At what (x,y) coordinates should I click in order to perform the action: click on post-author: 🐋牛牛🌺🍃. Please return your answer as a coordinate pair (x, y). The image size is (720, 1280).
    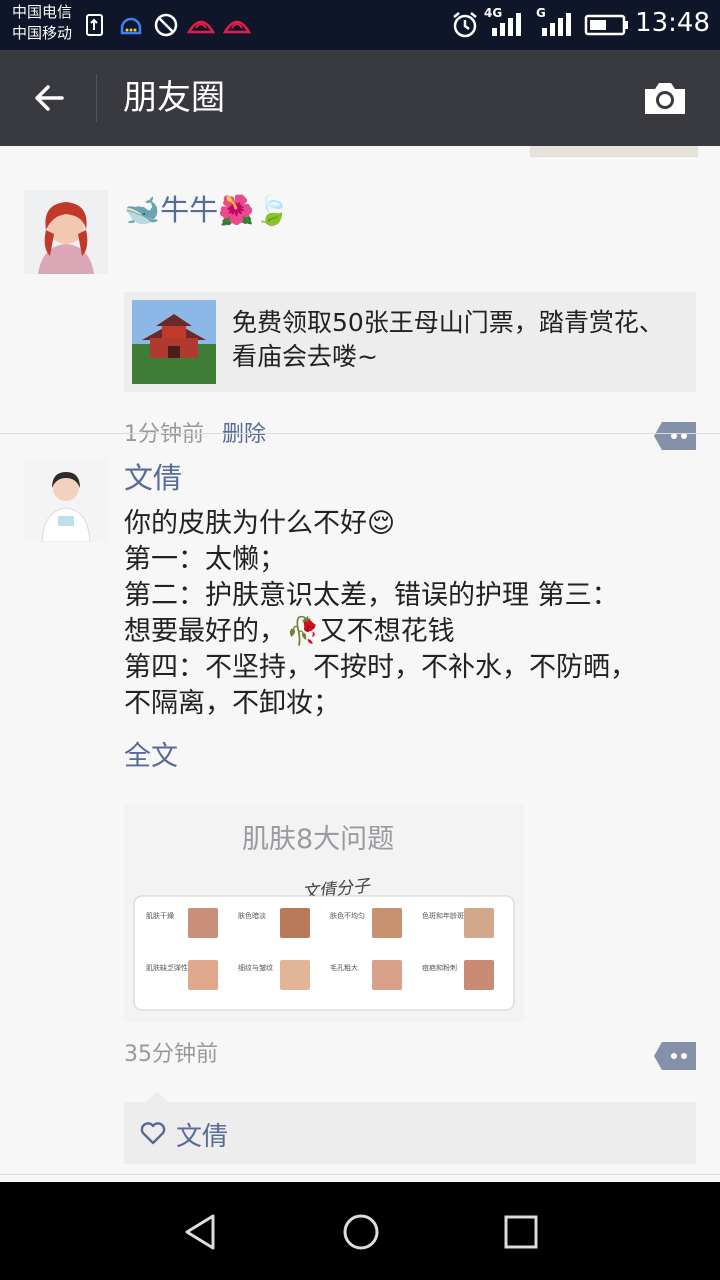
    Looking at the image, I should click on (207, 210).